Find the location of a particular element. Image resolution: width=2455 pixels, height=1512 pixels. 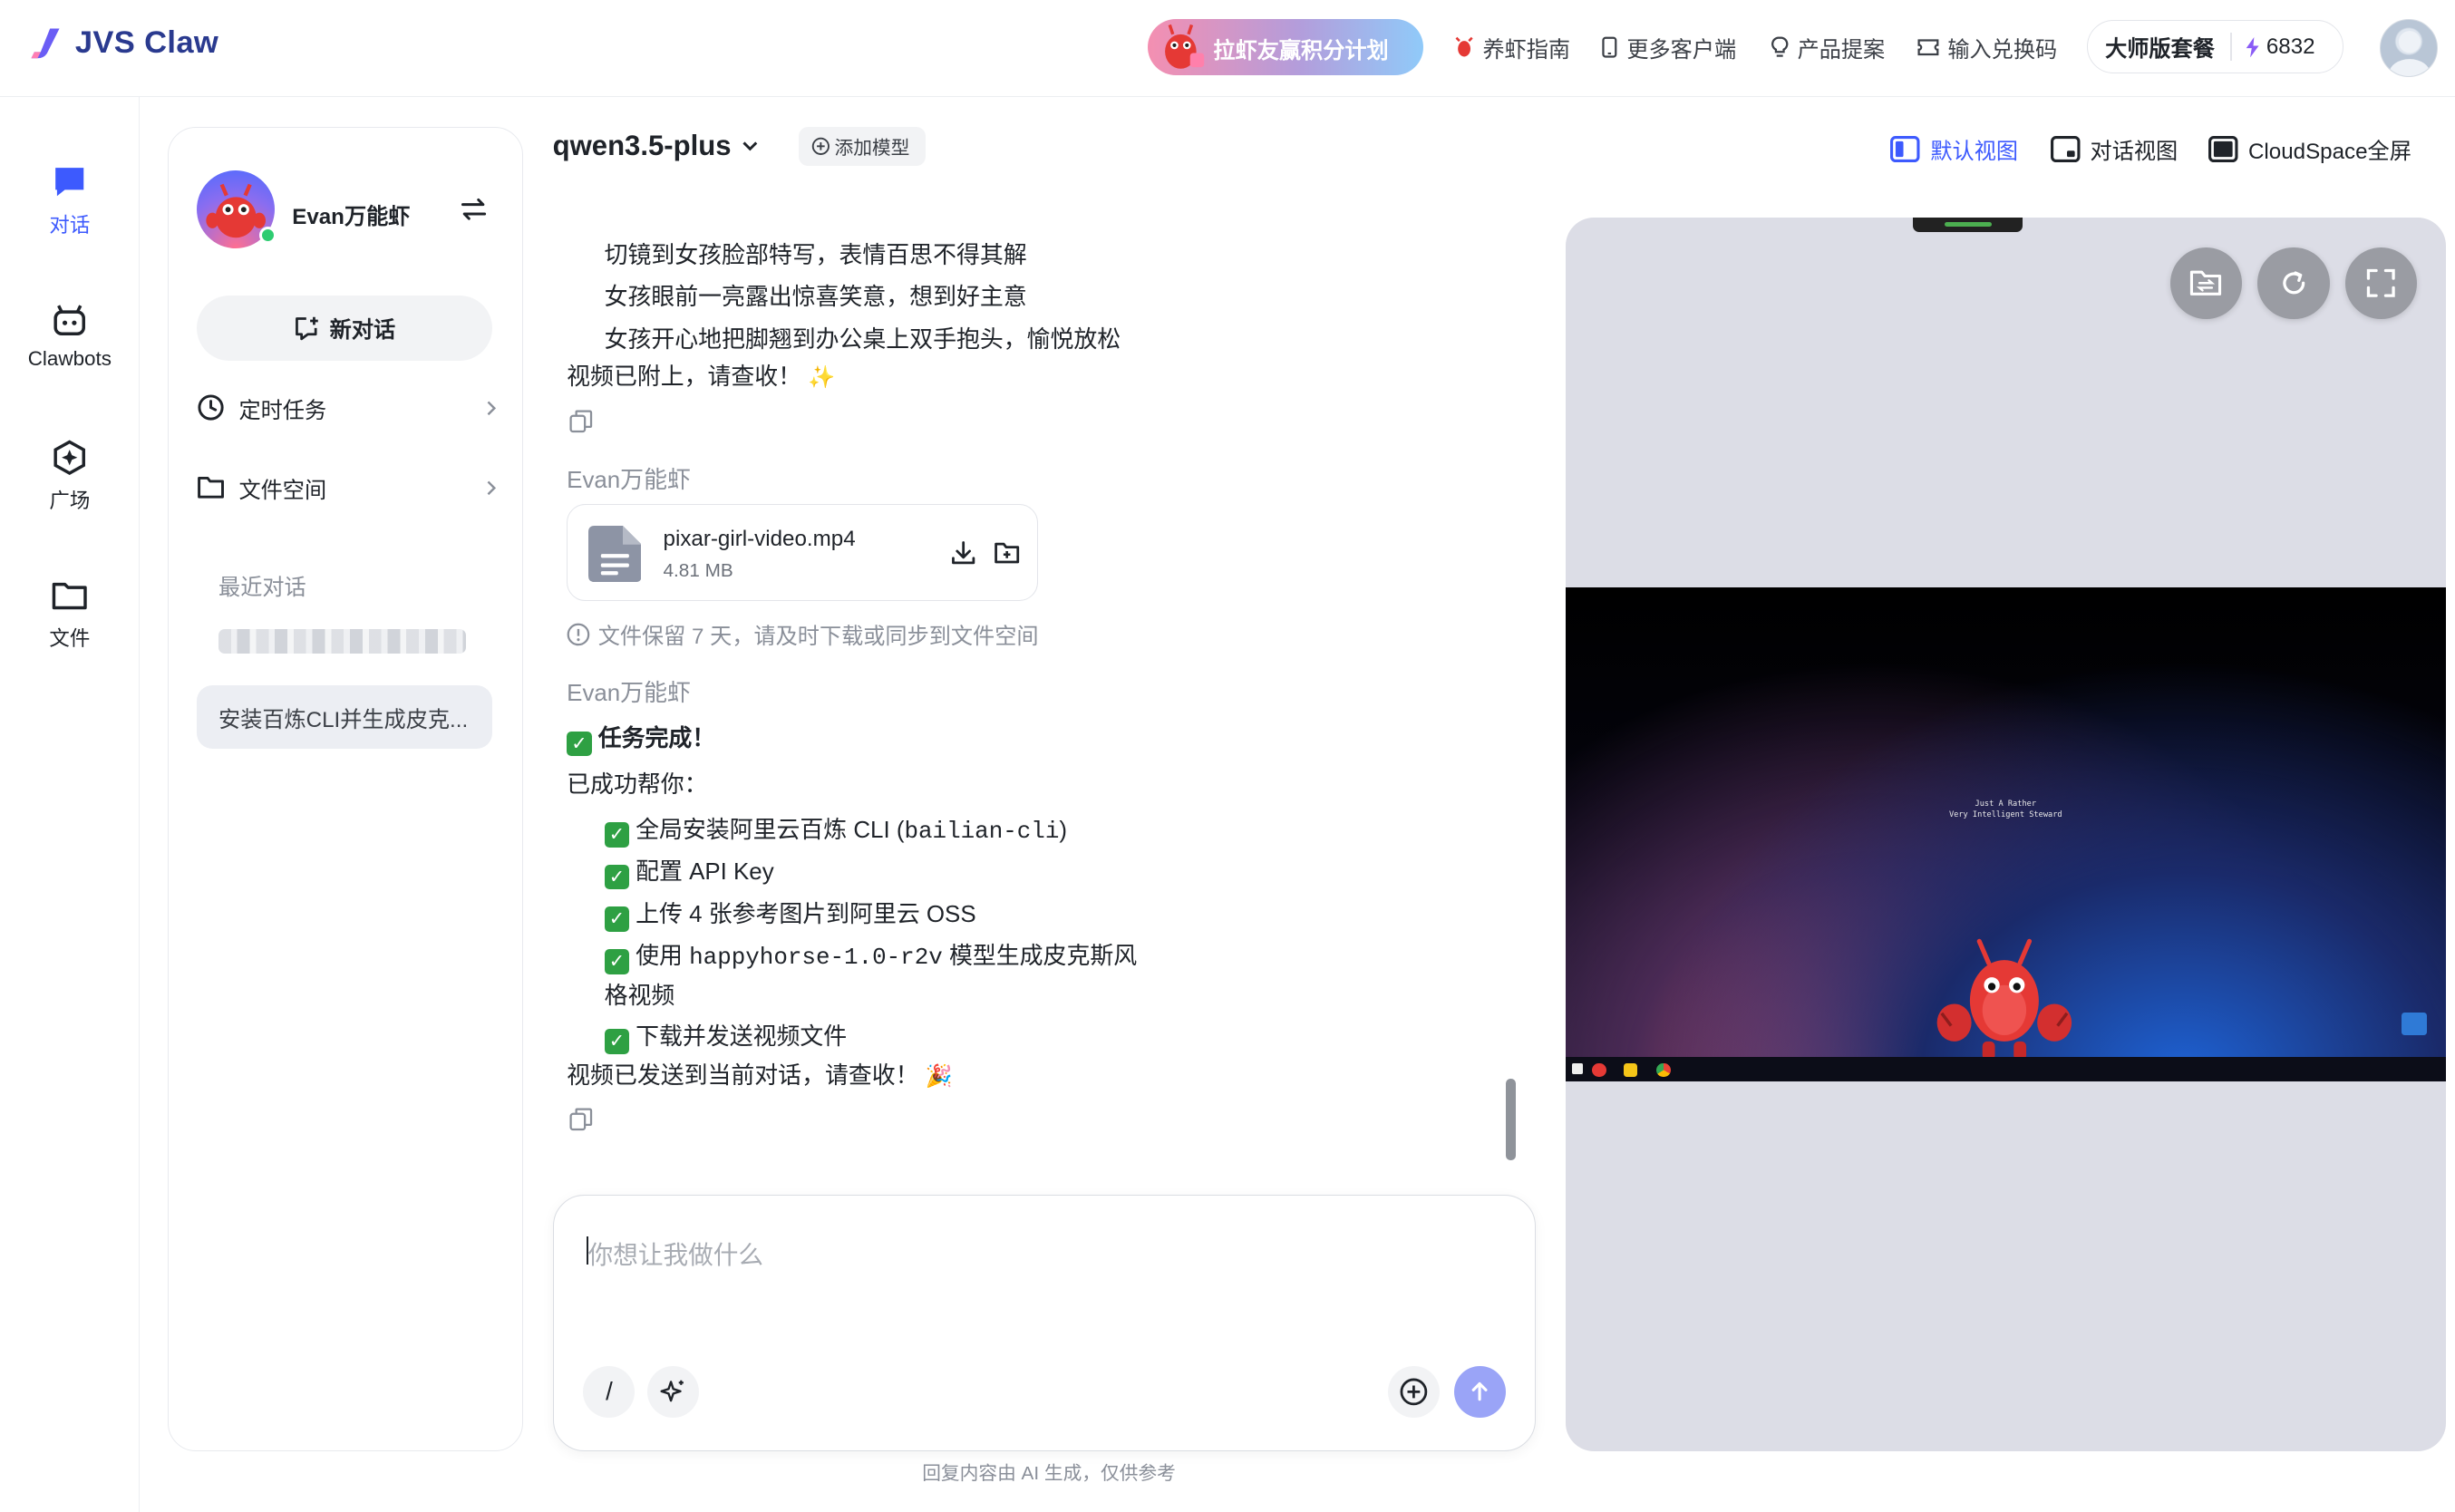

desktop-widget-icon is located at coordinates (2414, 1024).